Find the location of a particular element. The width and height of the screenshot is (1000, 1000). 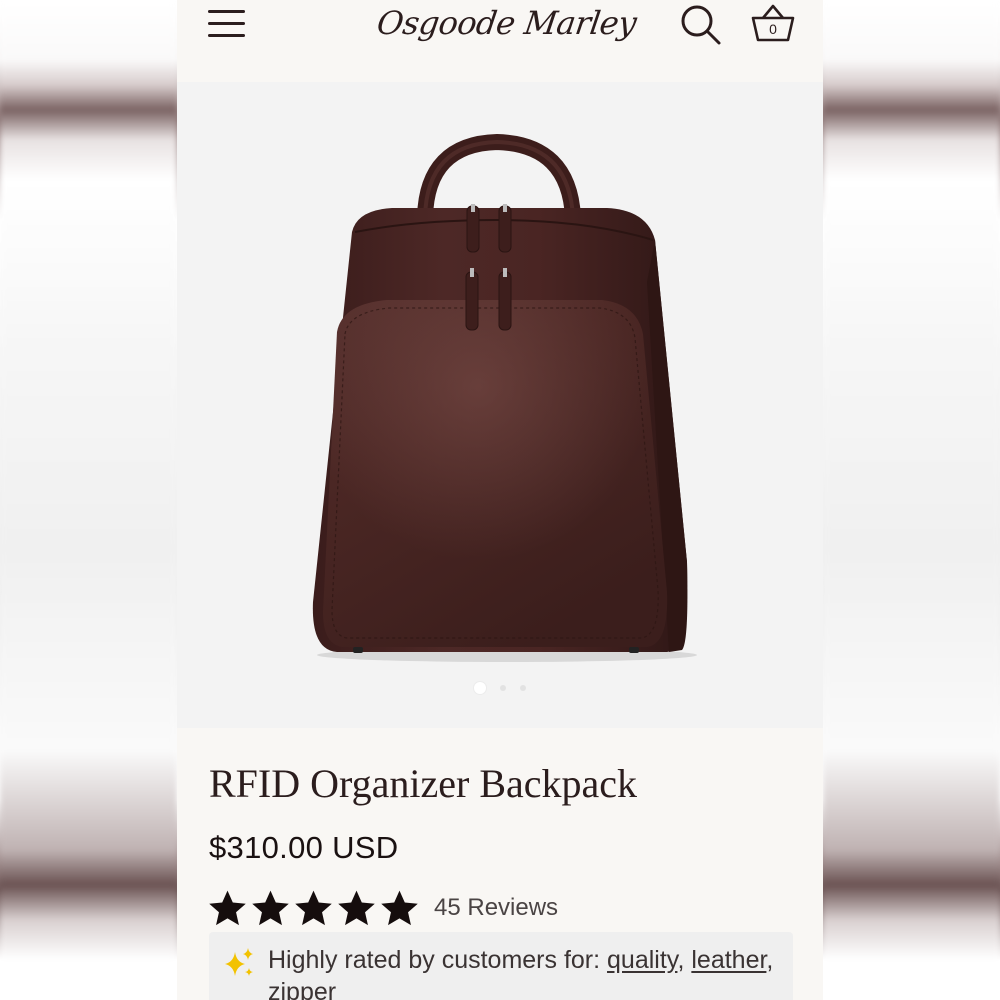

brand-logo: Osgoode Marley is located at coordinates (506, 25).